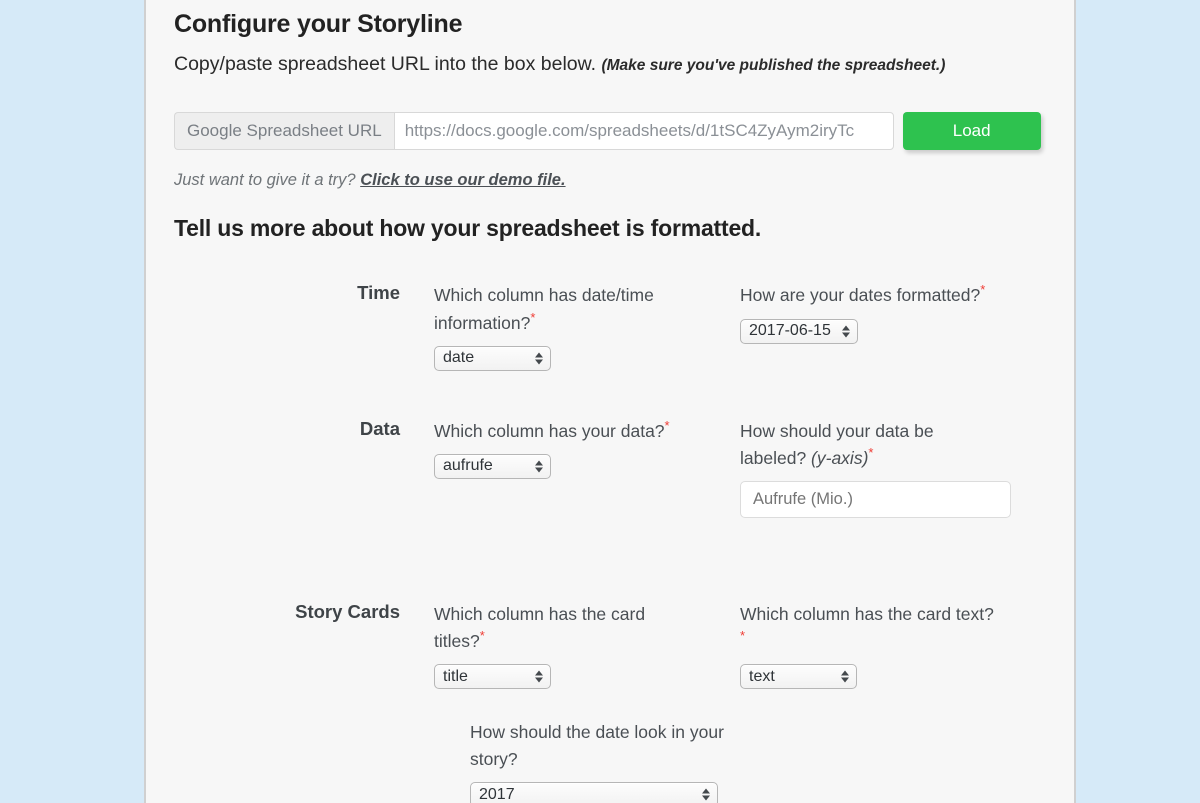  I want to click on row-label-story-cards: Story Cards, so click(347, 611).